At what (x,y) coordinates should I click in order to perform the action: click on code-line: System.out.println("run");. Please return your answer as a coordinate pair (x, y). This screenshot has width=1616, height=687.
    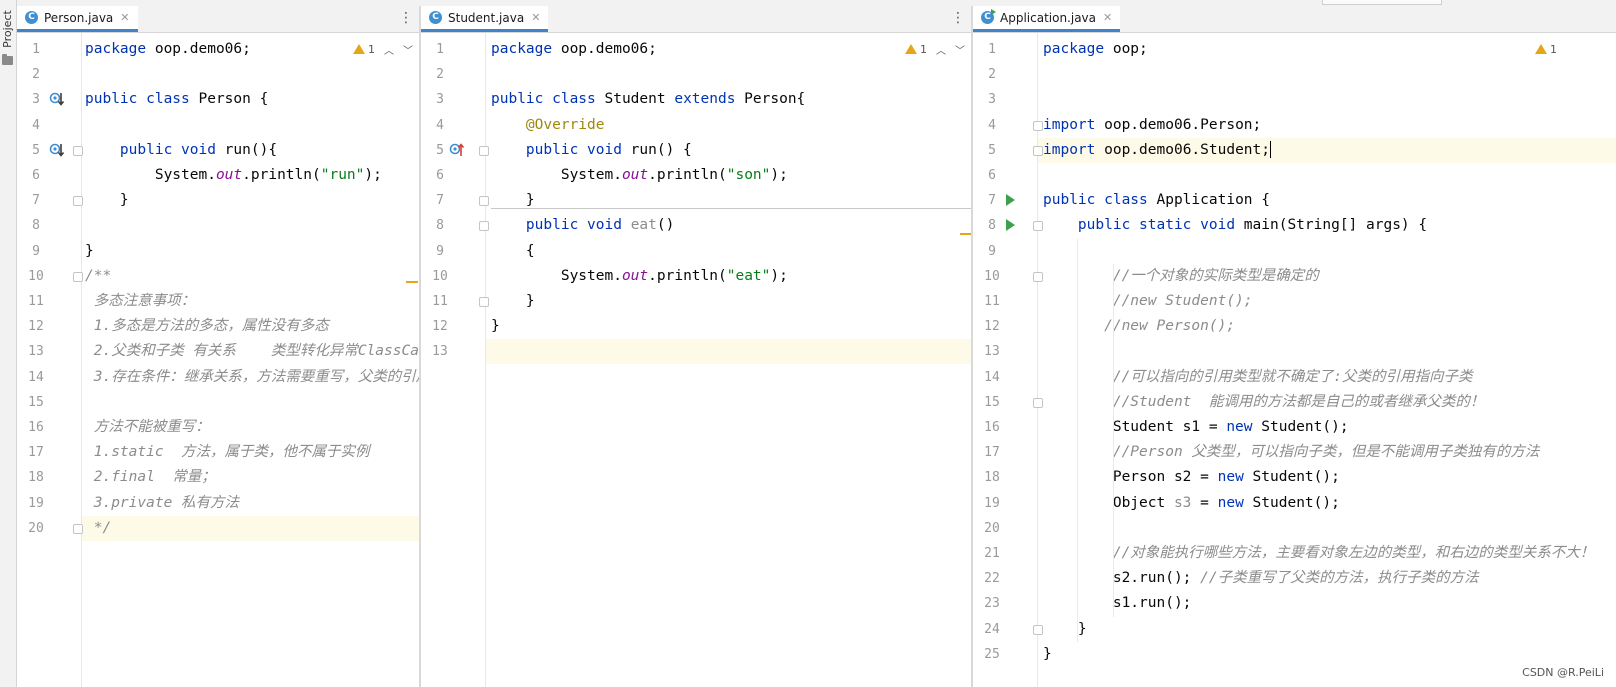
    Looking at the image, I should click on (233, 175).